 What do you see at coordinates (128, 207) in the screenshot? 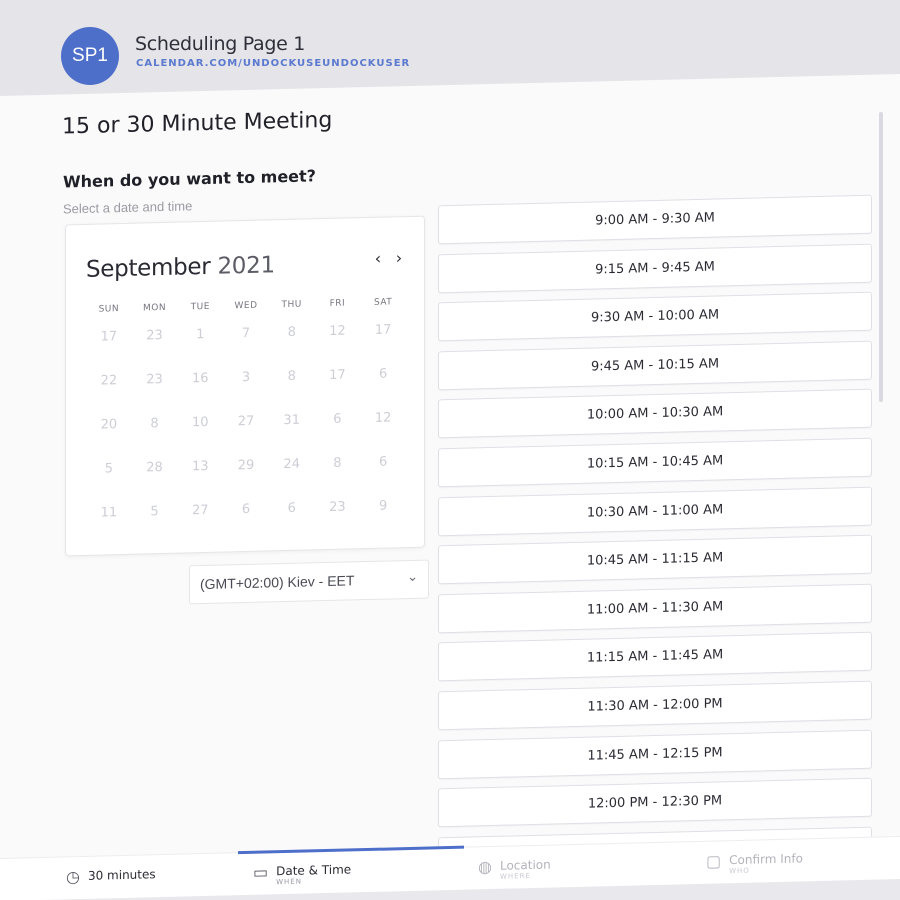
I see `section-hint: Select a date and time` at bounding box center [128, 207].